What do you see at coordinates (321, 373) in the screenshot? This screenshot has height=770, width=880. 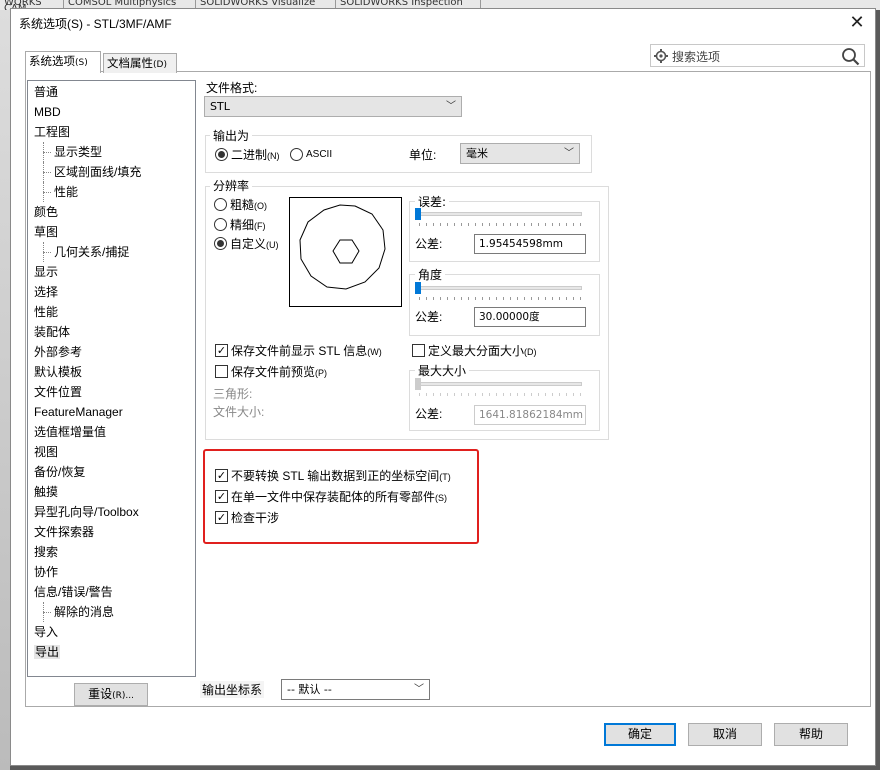 I see `preview-accel: (P)` at bounding box center [321, 373].